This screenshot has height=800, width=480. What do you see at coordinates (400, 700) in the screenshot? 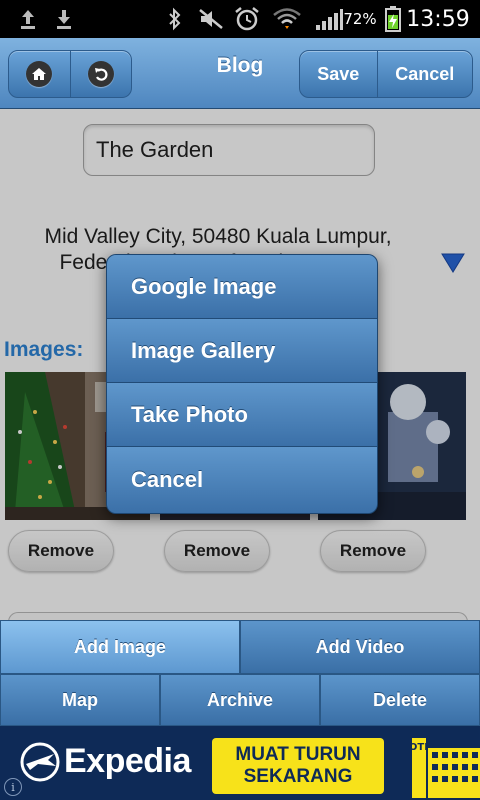
I see `delete-button: Delete` at bounding box center [400, 700].